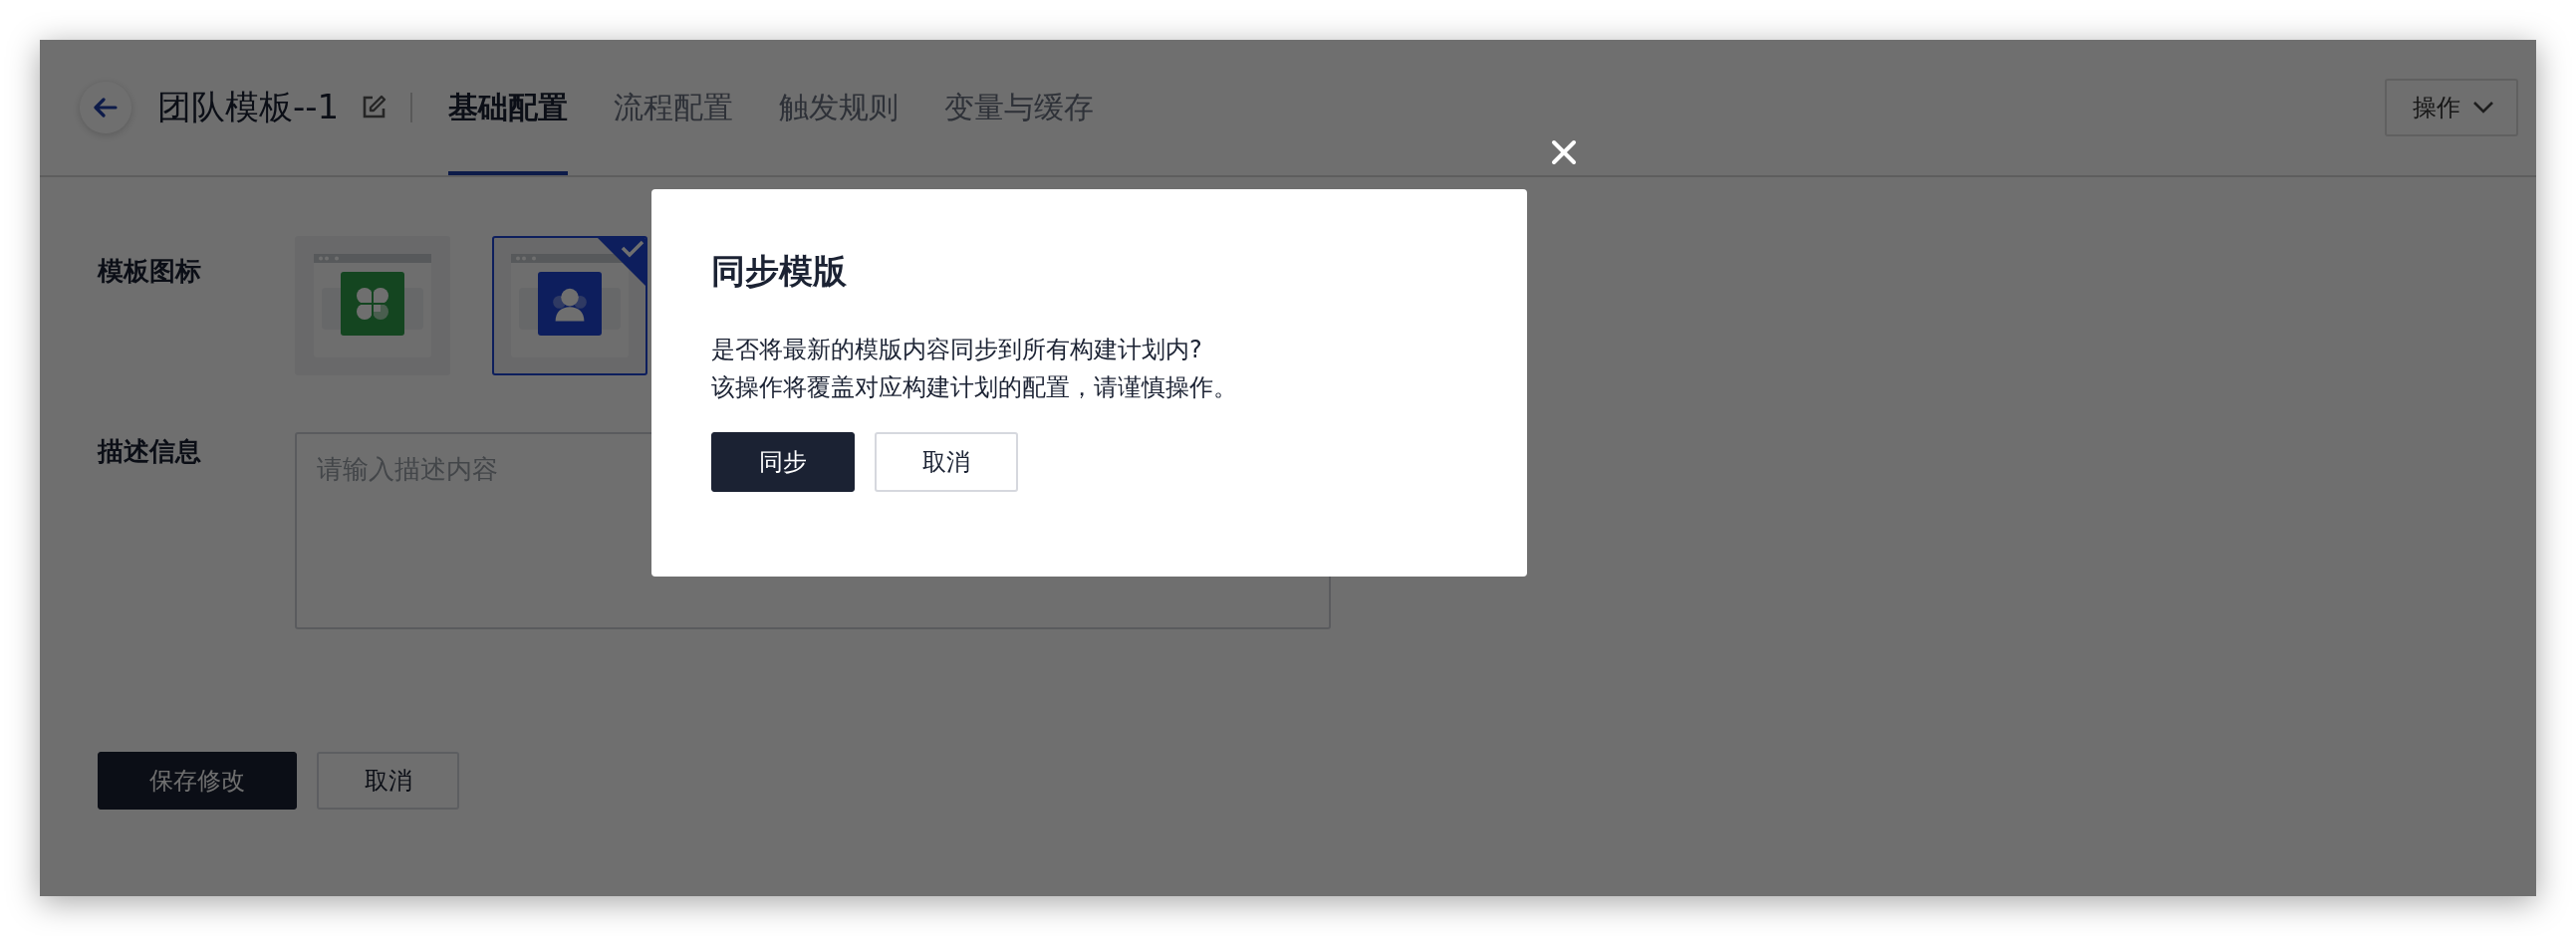 This screenshot has width=2576, height=936. Describe the element at coordinates (150, 451) in the screenshot. I see `field-label: 描述信息` at that location.